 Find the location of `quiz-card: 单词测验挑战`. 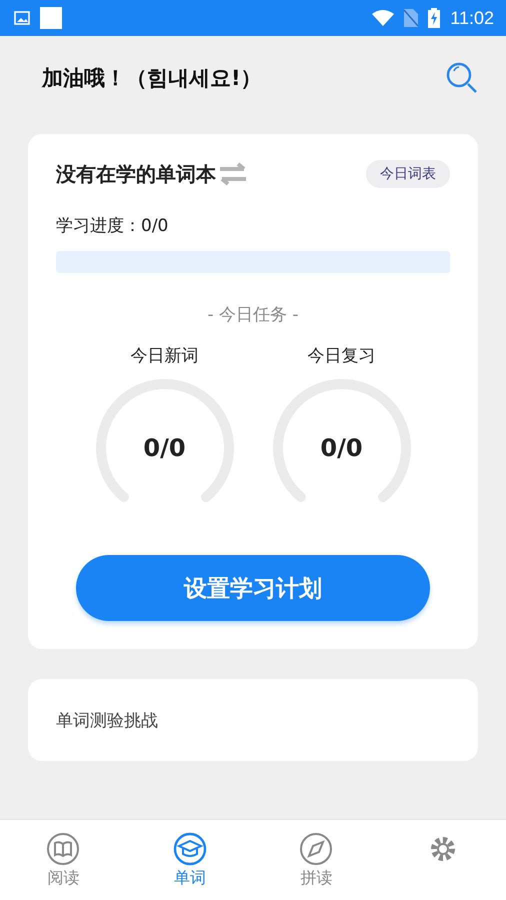

quiz-card: 单词测验挑战 is located at coordinates (253, 720).